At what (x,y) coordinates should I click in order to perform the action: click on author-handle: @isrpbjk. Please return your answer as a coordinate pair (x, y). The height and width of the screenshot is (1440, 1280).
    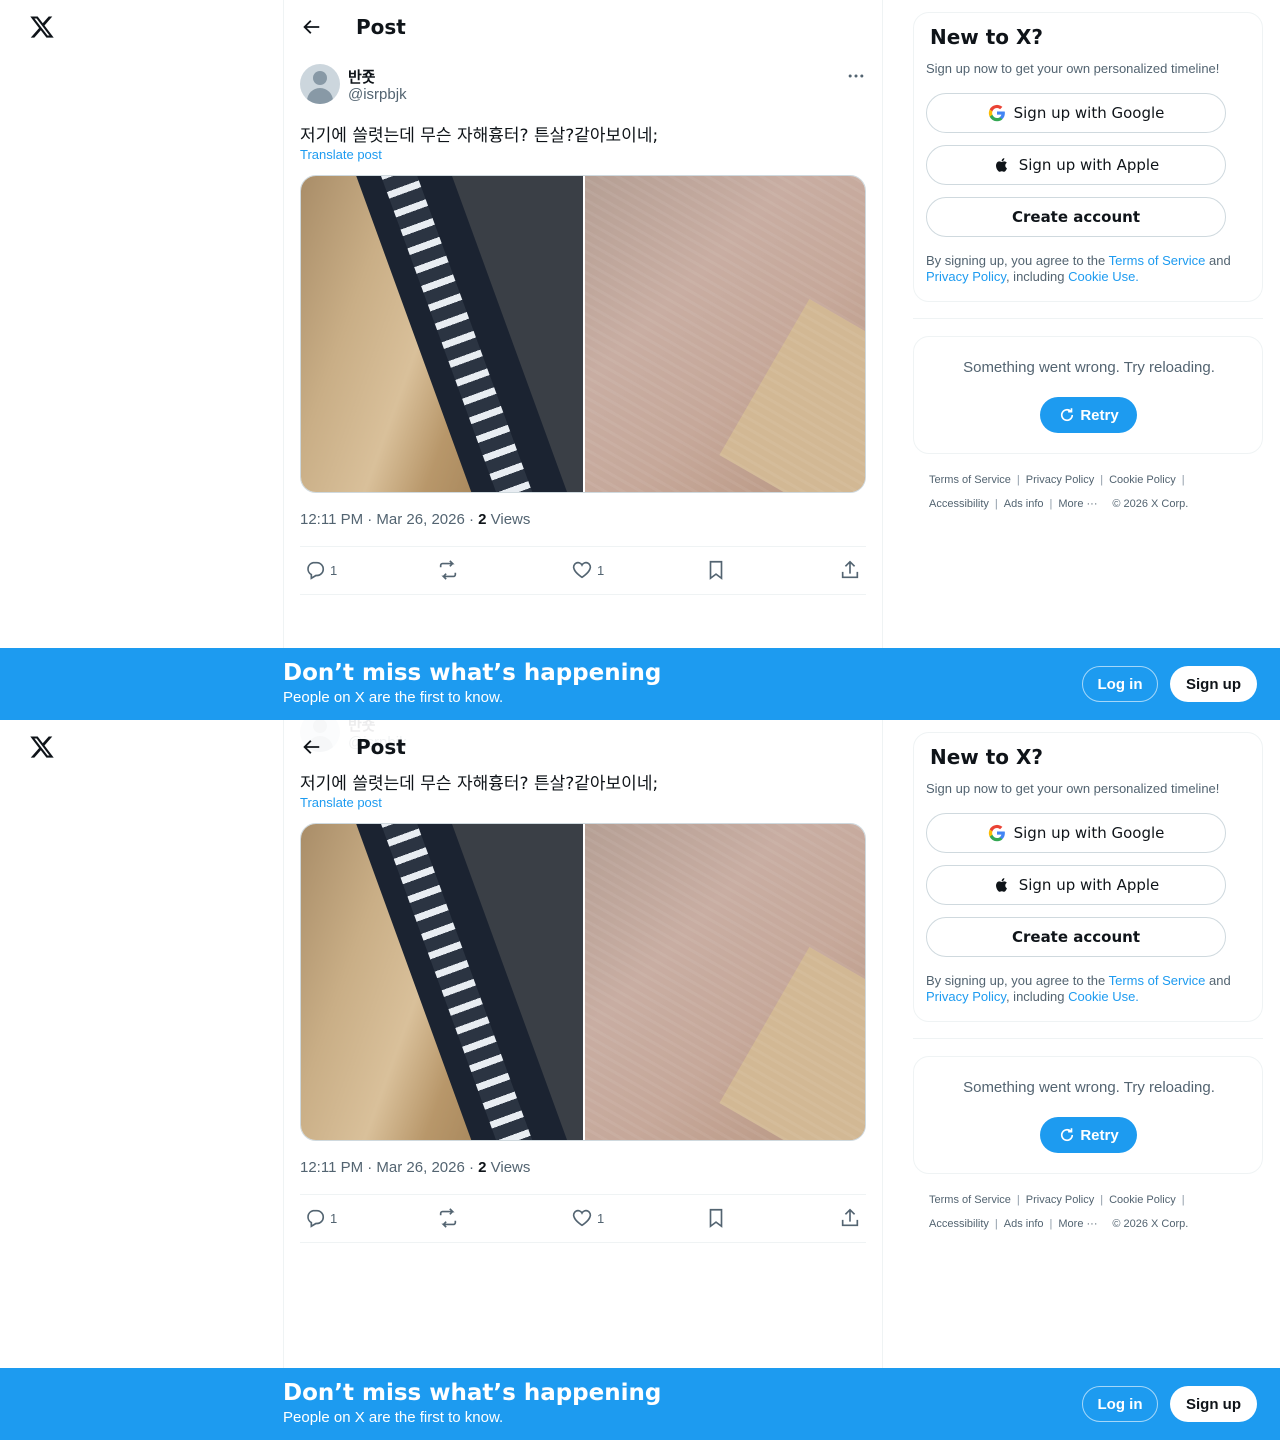
    Looking at the image, I should click on (377, 94).